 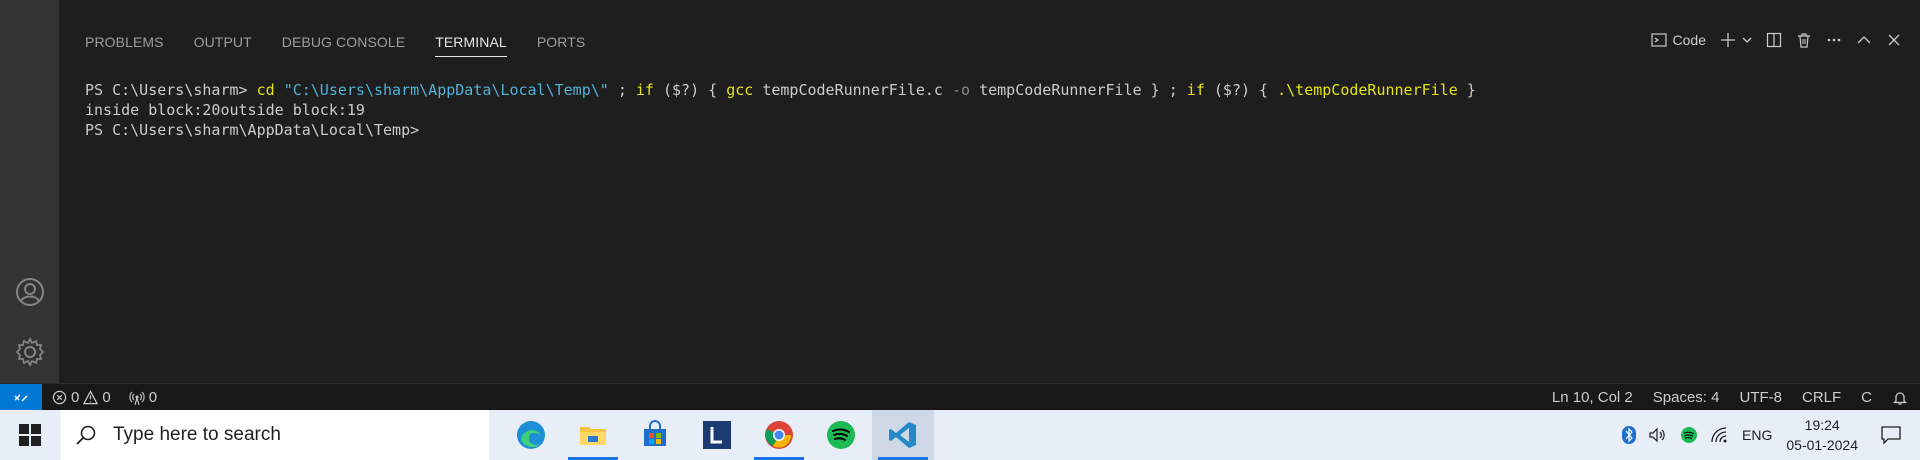 I want to click on action-center-icon, so click(x=1891, y=435).